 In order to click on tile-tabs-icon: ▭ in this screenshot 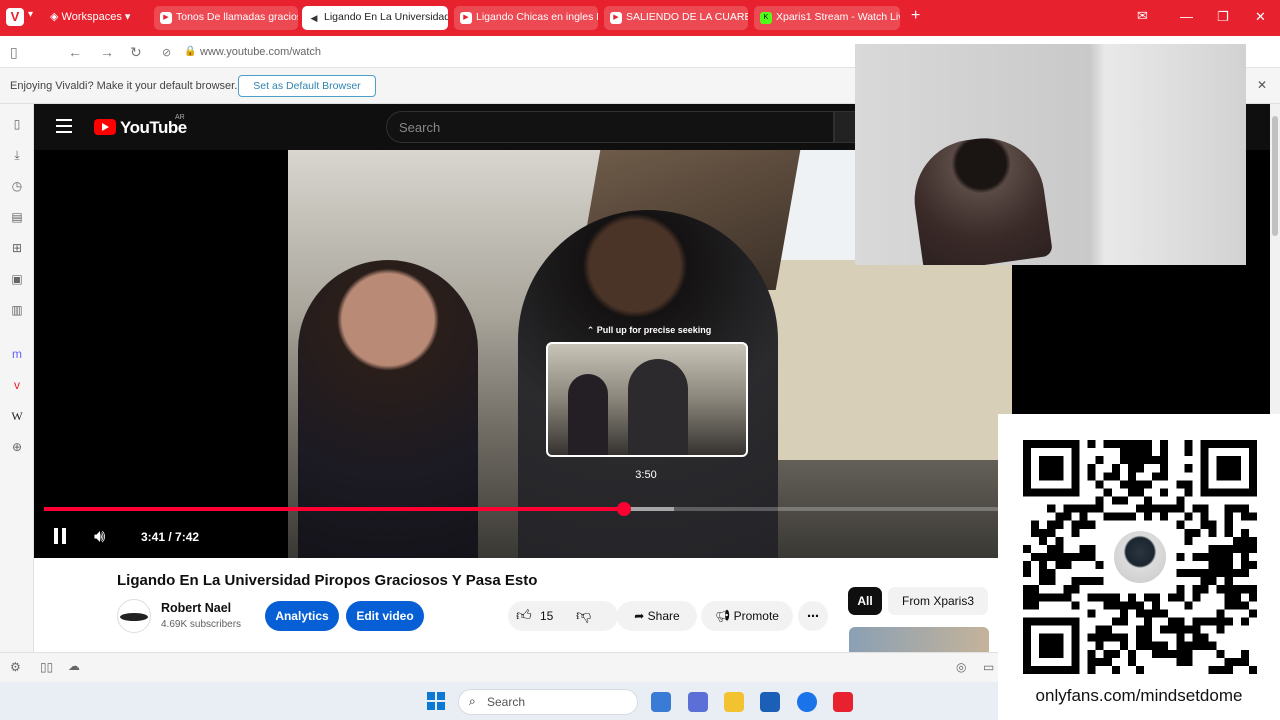, I will do `click(988, 667)`.